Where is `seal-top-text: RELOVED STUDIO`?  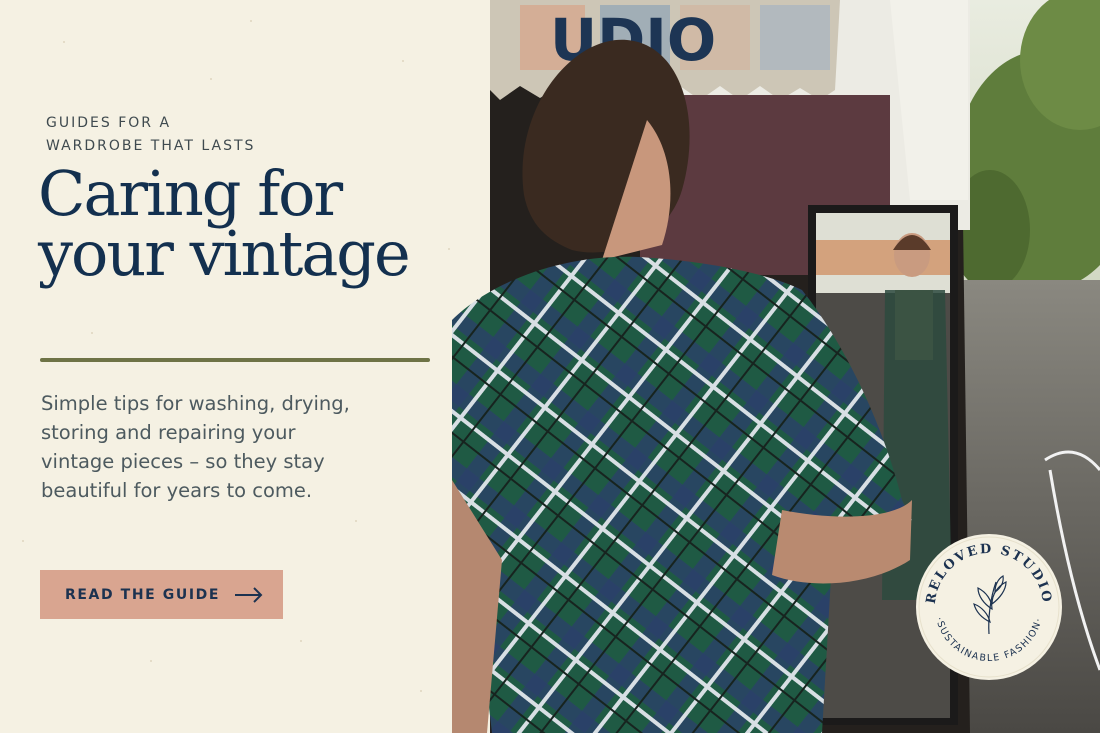
seal-top-text: RELOVED STUDIO is located at coordinates (988, 573).